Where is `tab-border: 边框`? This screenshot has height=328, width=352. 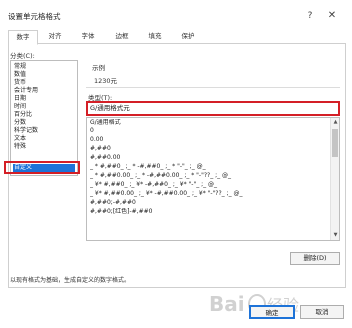 tab-border: 边框 is located at coordinates (122, 37).